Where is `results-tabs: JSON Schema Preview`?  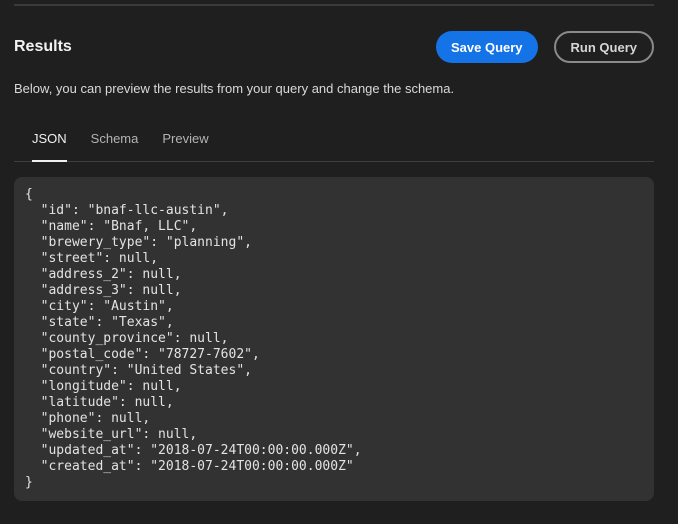
results-tabs: JSON Schema Preview is located at coordinates (334, 142).